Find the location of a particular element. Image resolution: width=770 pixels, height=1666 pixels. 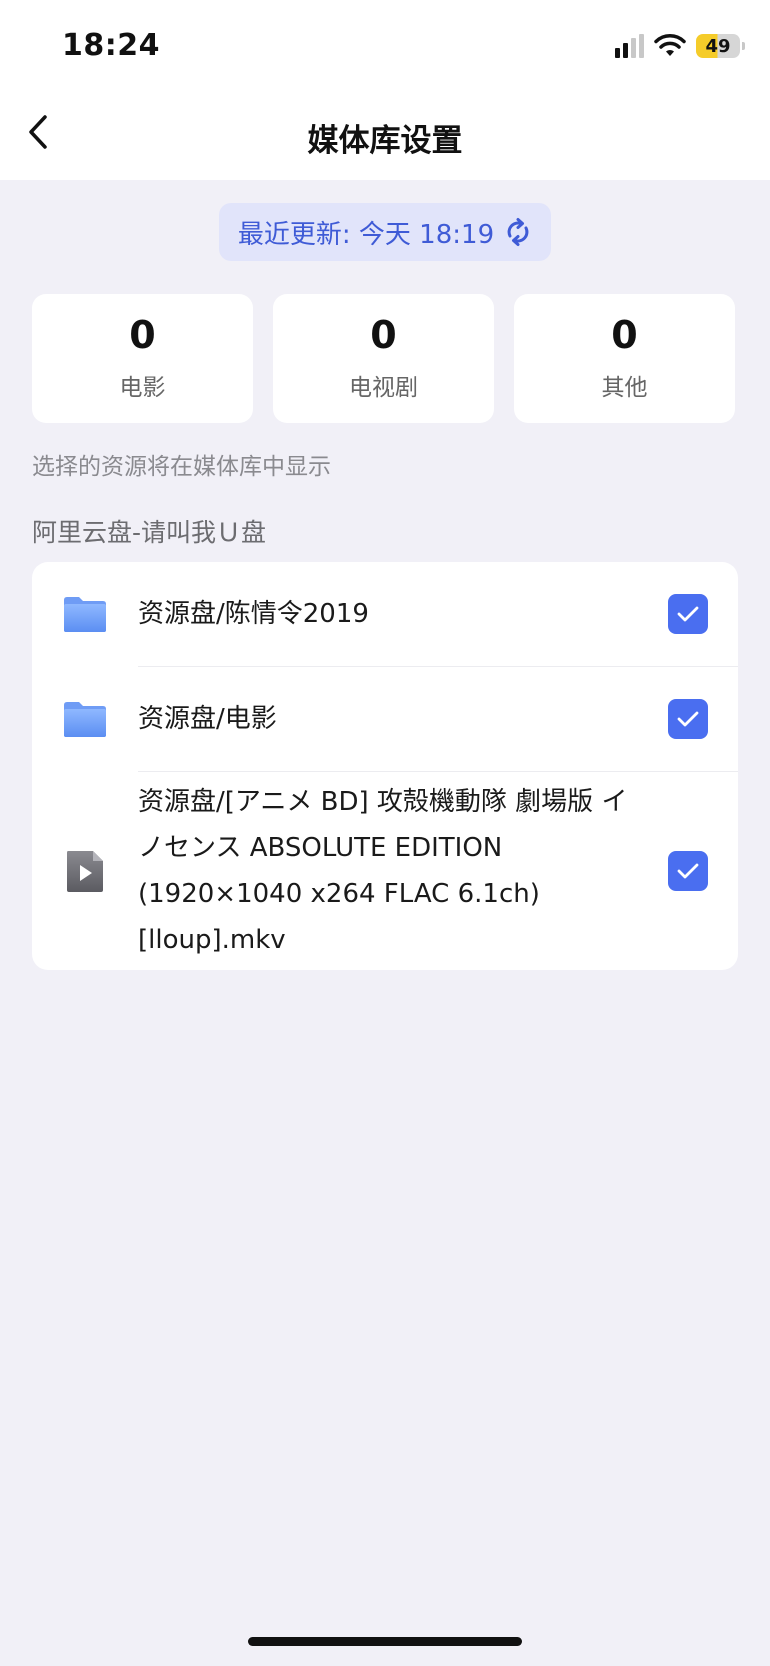

stat-card-movies: 0 电影 is located at coordinates (142, 358).